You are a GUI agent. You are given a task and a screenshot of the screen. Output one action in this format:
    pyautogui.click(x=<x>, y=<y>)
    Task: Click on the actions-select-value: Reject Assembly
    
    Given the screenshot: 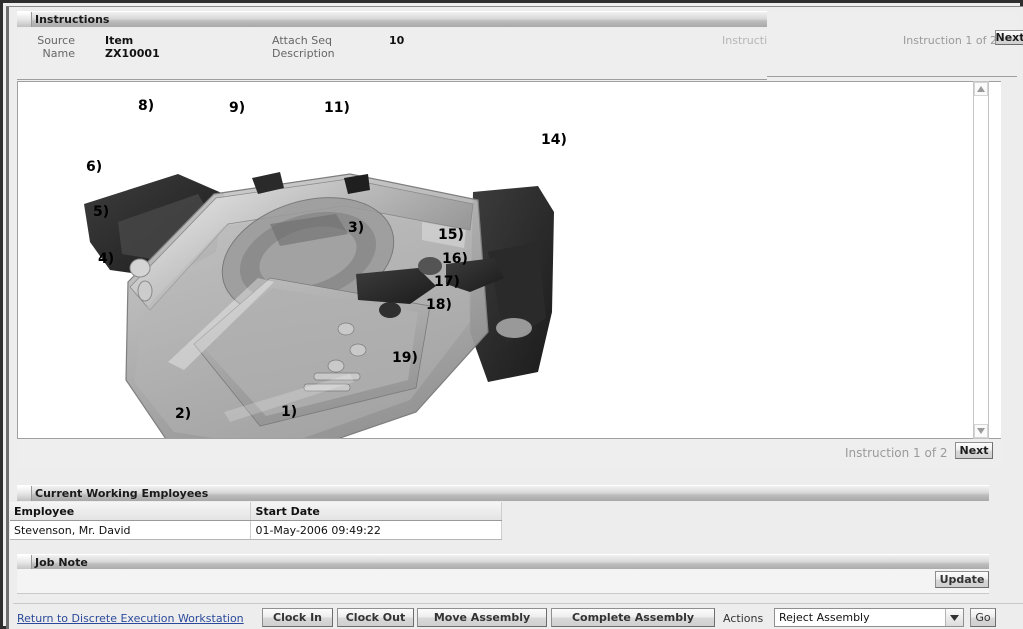 What is the action you would take?
    pyautogui.click(x=824, y=617)
    